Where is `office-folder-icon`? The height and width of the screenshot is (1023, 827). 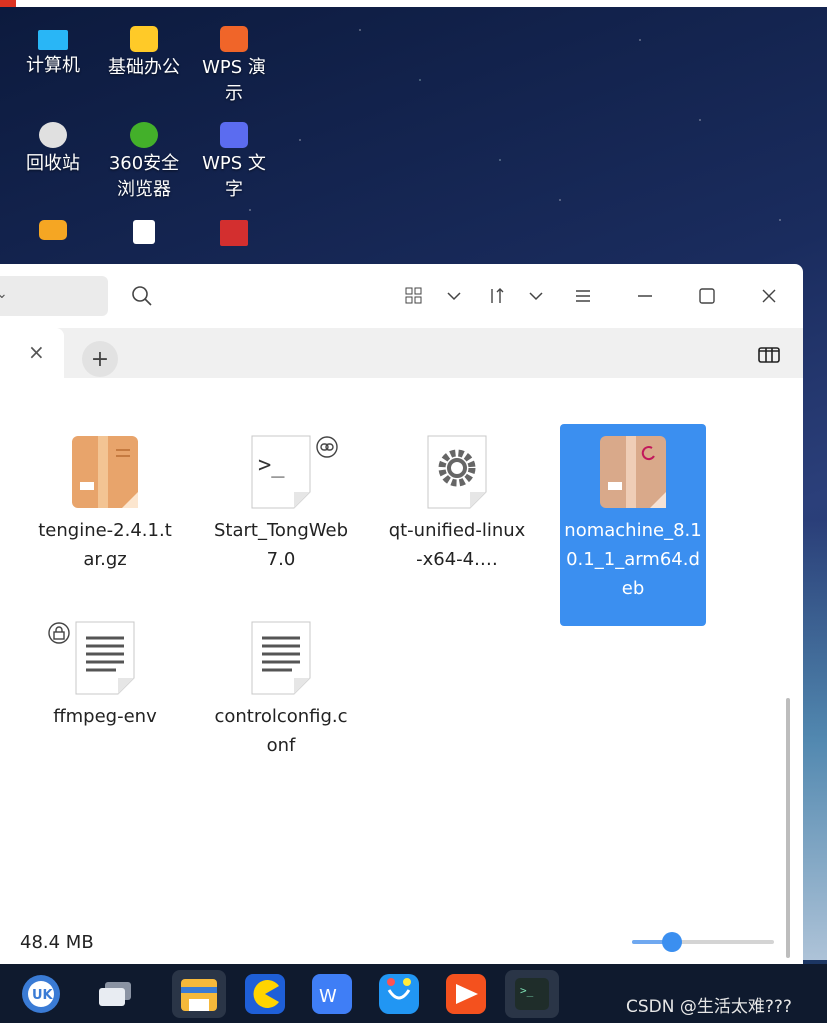 office-folder-icon is located at coordinates (144, 39).